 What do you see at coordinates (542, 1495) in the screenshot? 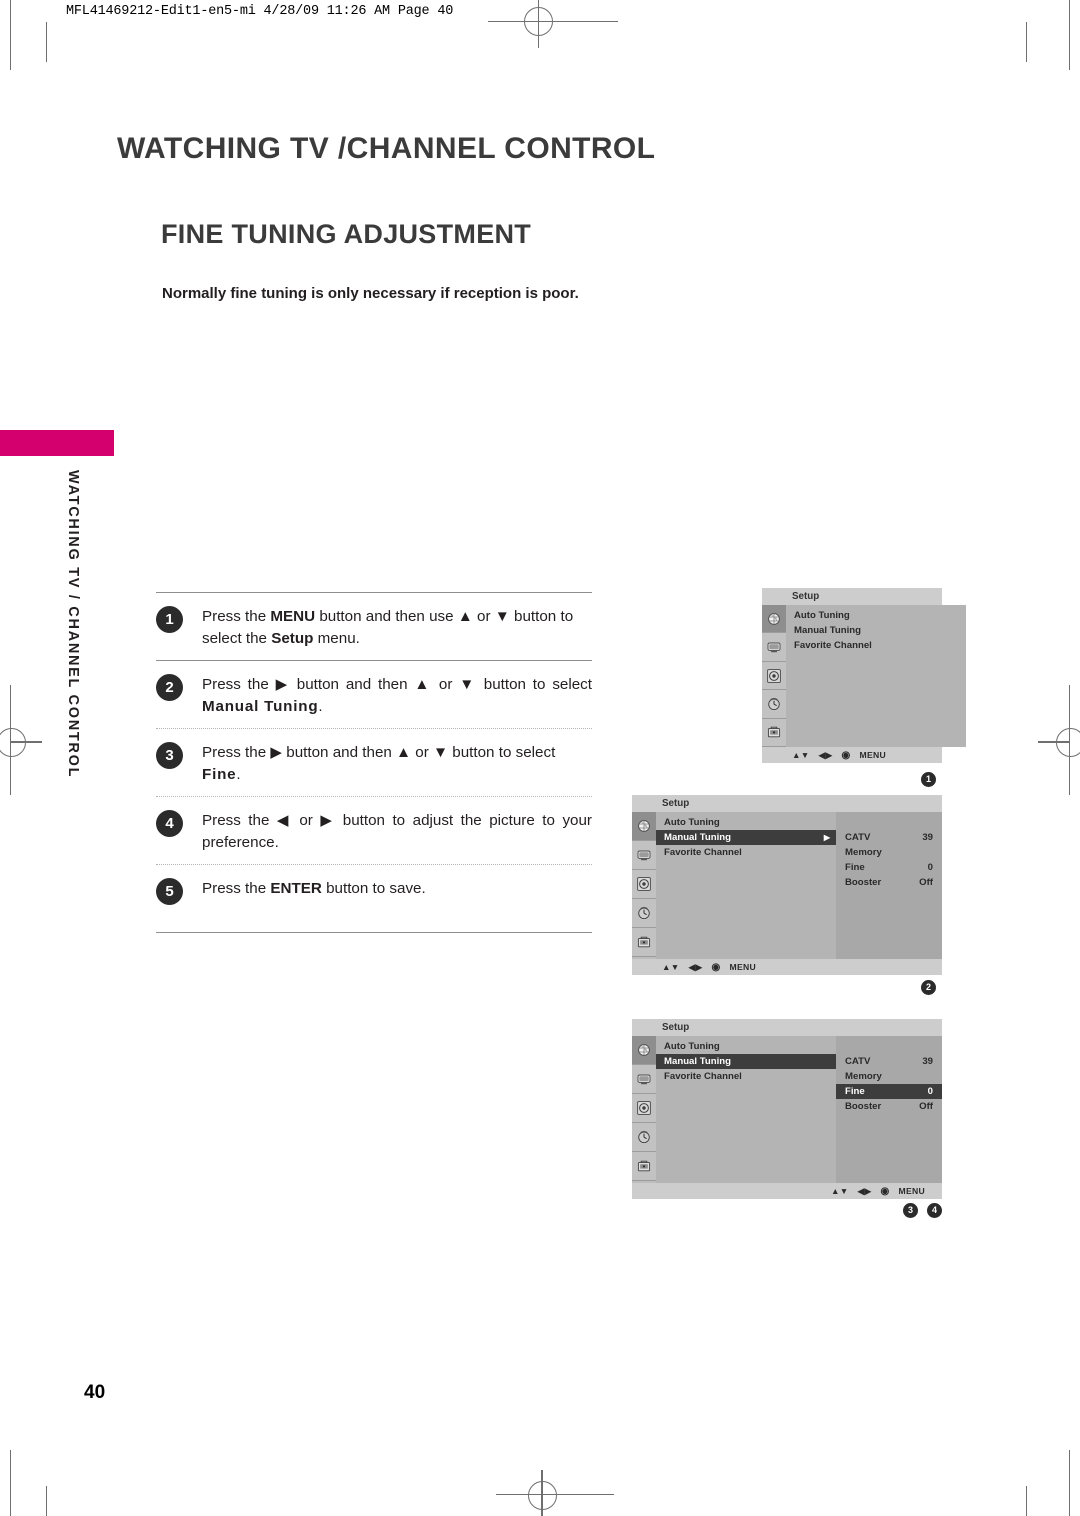
I see `reg-bottom-circle` at bounding box center [542, 1495].